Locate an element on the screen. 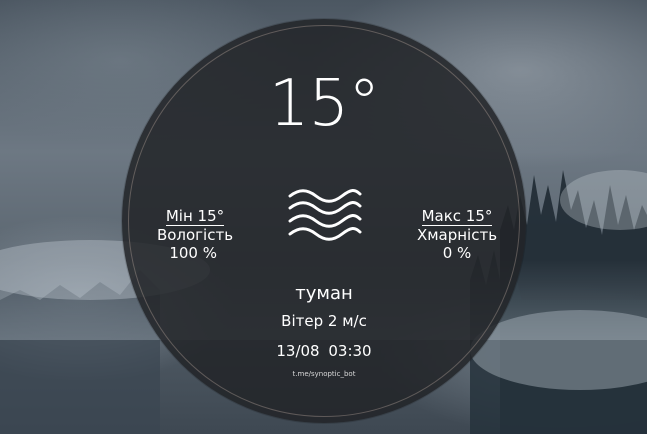  weather-description: туман is located at coordinates (324, 293).